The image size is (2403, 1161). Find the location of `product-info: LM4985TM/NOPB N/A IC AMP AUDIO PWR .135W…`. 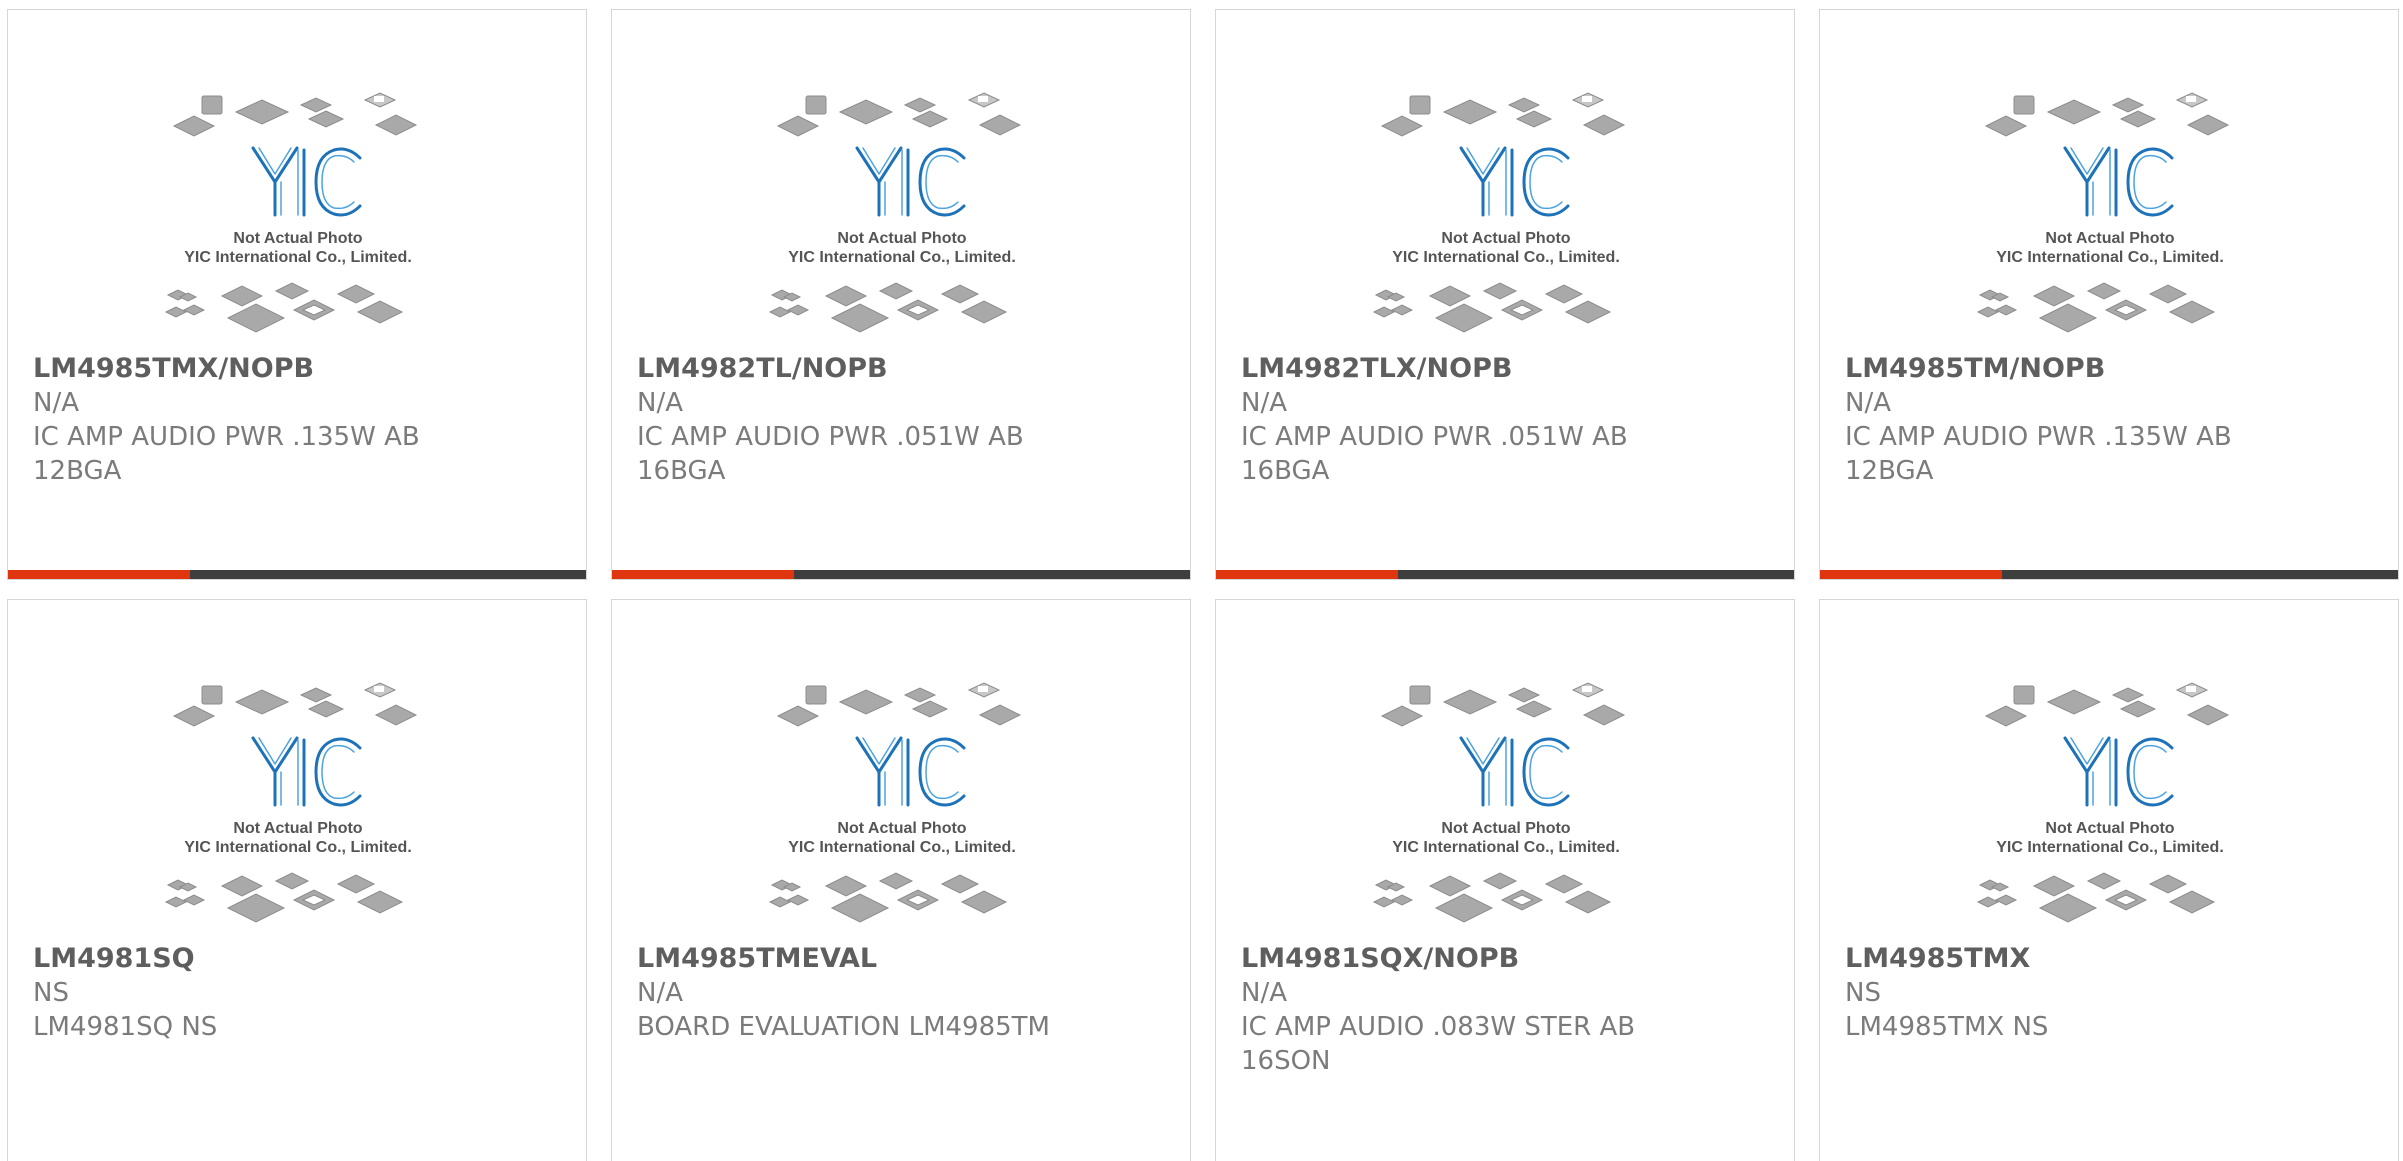

product-info: LM4985TM/NOPB N/A IC AMP AUDIO PWR .135W… is located at coordinates (2105, 420).